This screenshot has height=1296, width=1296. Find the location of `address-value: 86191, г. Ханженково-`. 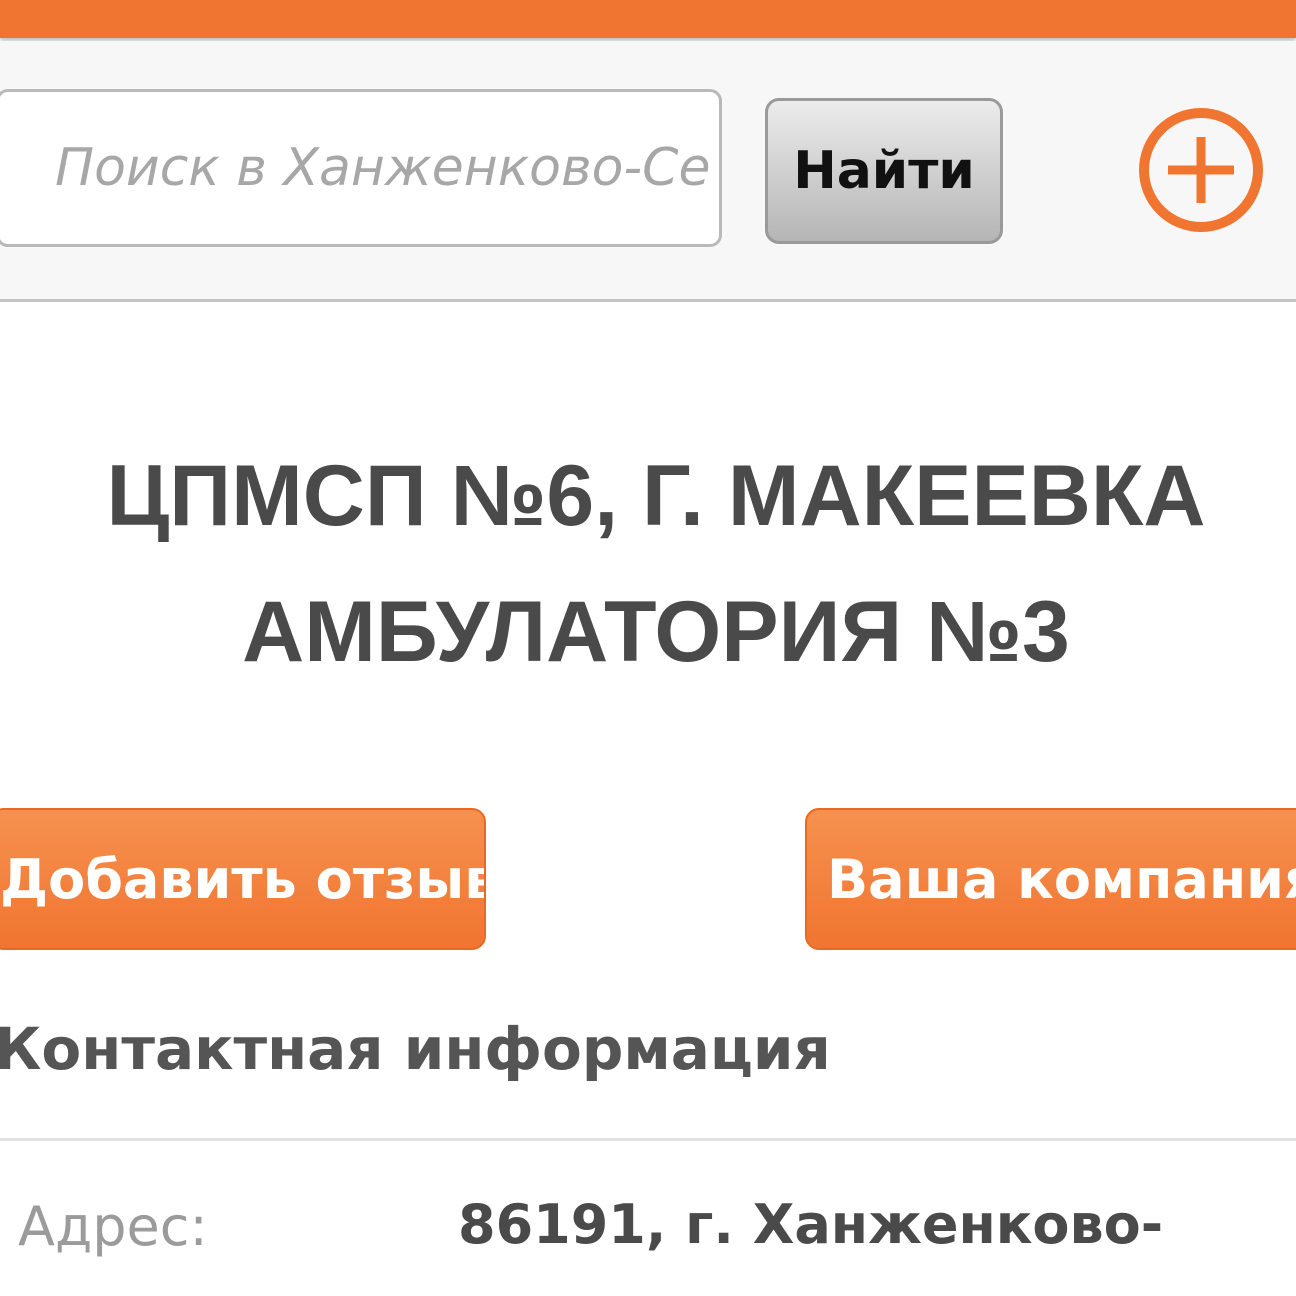

address-value: 86191, г. Ханженково- is located at coordinates (811, 1224).